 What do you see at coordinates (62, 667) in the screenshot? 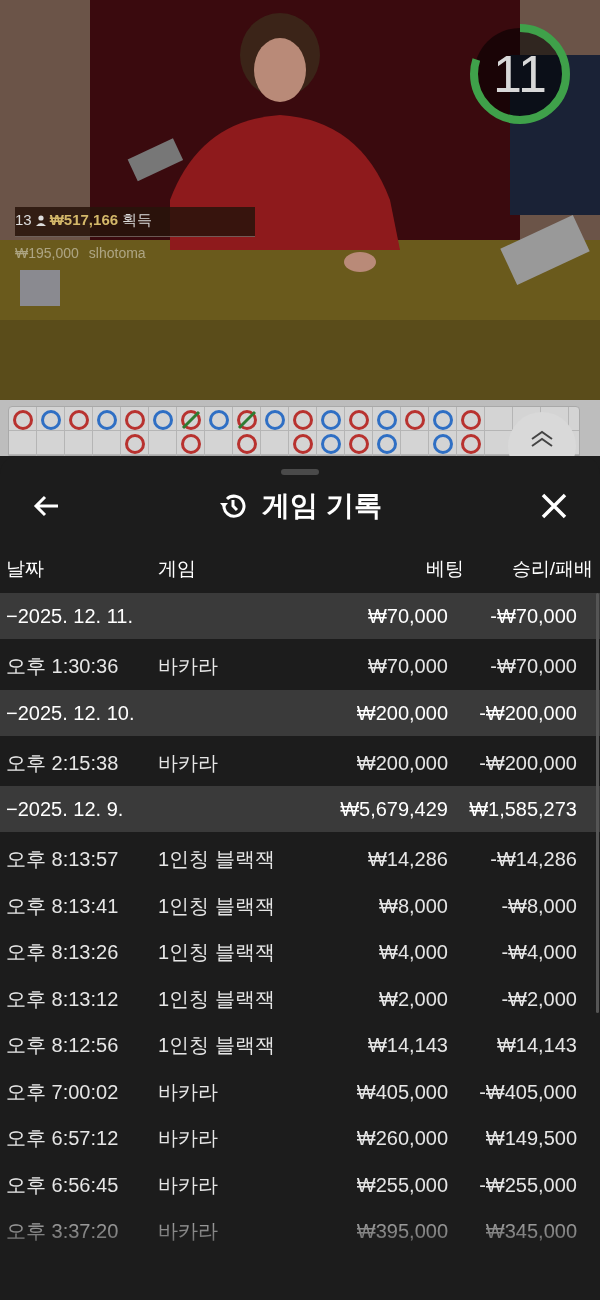
I see `time-cell-text: 오후 1:30:36` at bounding box center [62, 667].